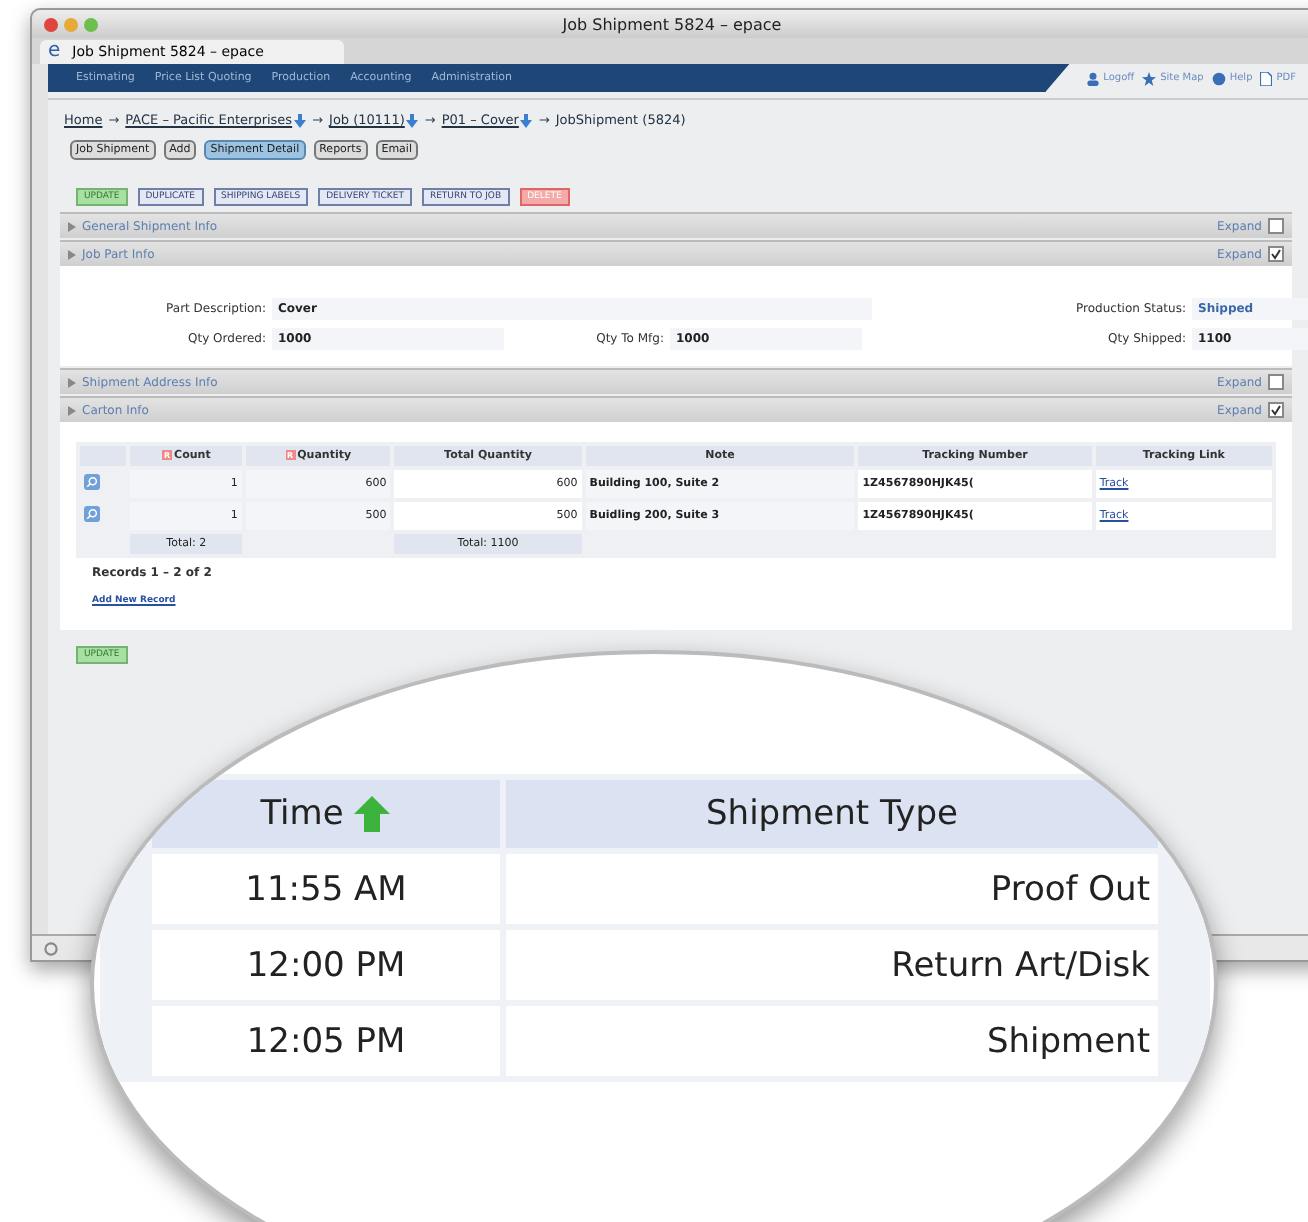 This screenshot has height=1222, width=1308. Describe the element at coordinates (671, 24) in the screenshot. I see `window-title: Job Shipment 5824 – epace` at that location.